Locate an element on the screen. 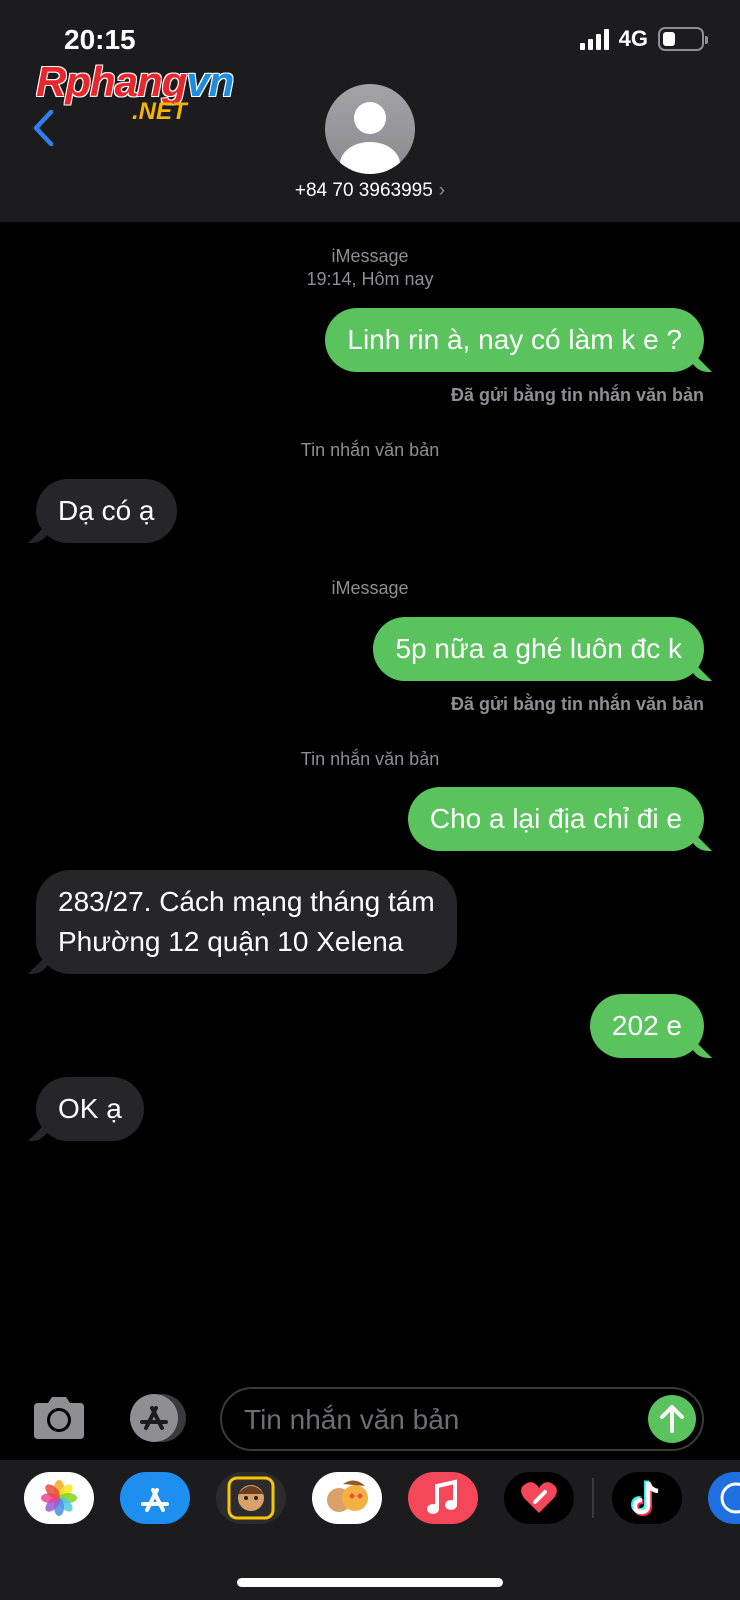  meta-label: iMessage is located at coordinates (370, 588).